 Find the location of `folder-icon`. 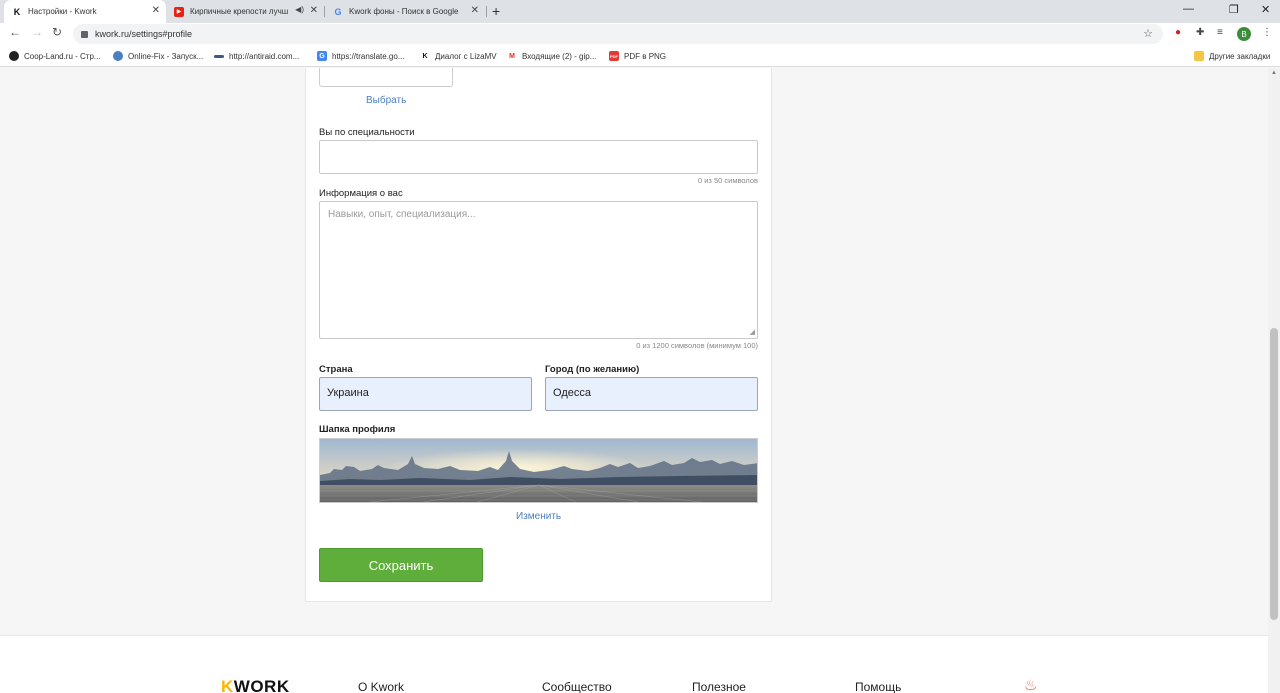

folder-icon is located at coordinates (1199, 56).